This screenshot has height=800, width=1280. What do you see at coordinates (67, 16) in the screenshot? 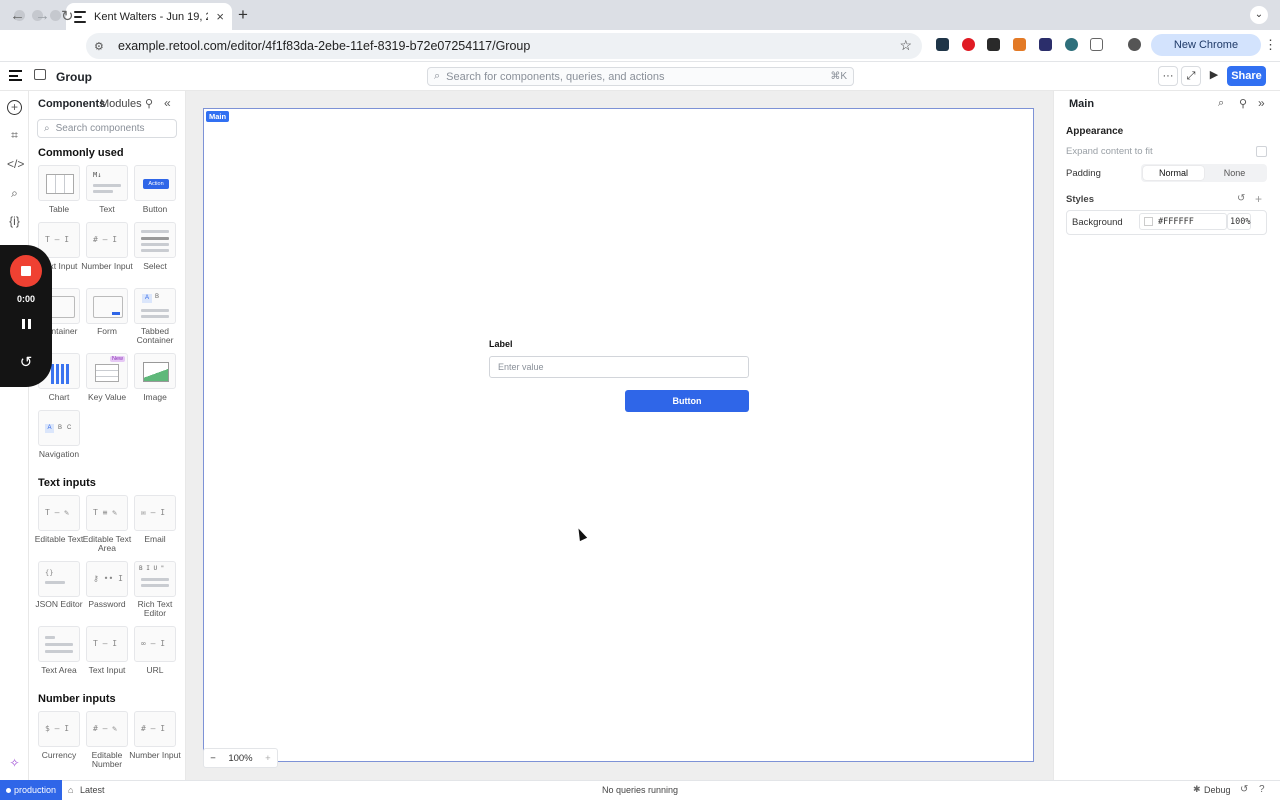
I see `reload-icon: ↻` at bounding box center [67, 16].